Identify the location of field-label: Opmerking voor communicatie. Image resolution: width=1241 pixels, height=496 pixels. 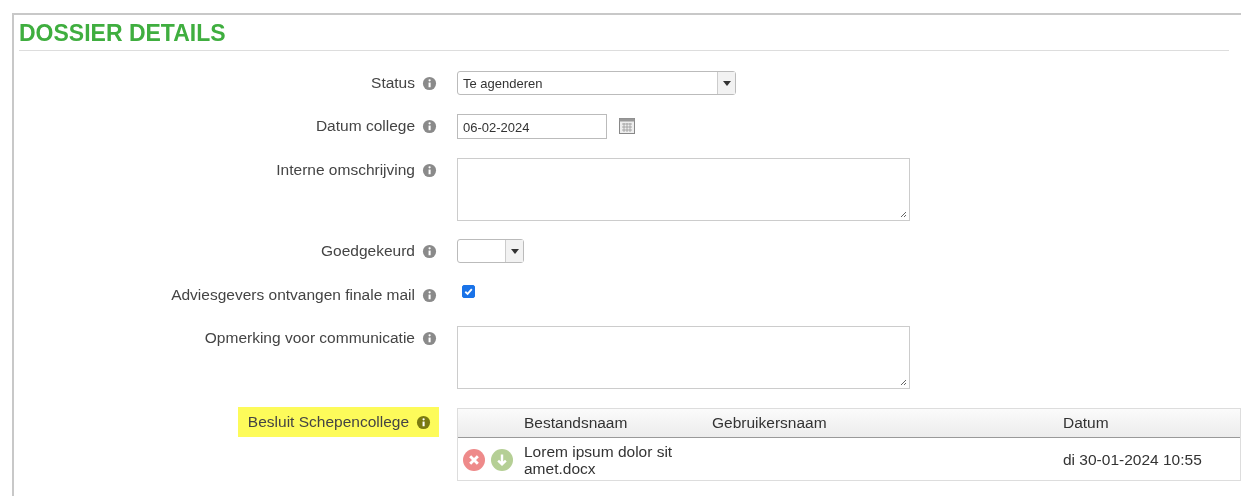
(321, 338).